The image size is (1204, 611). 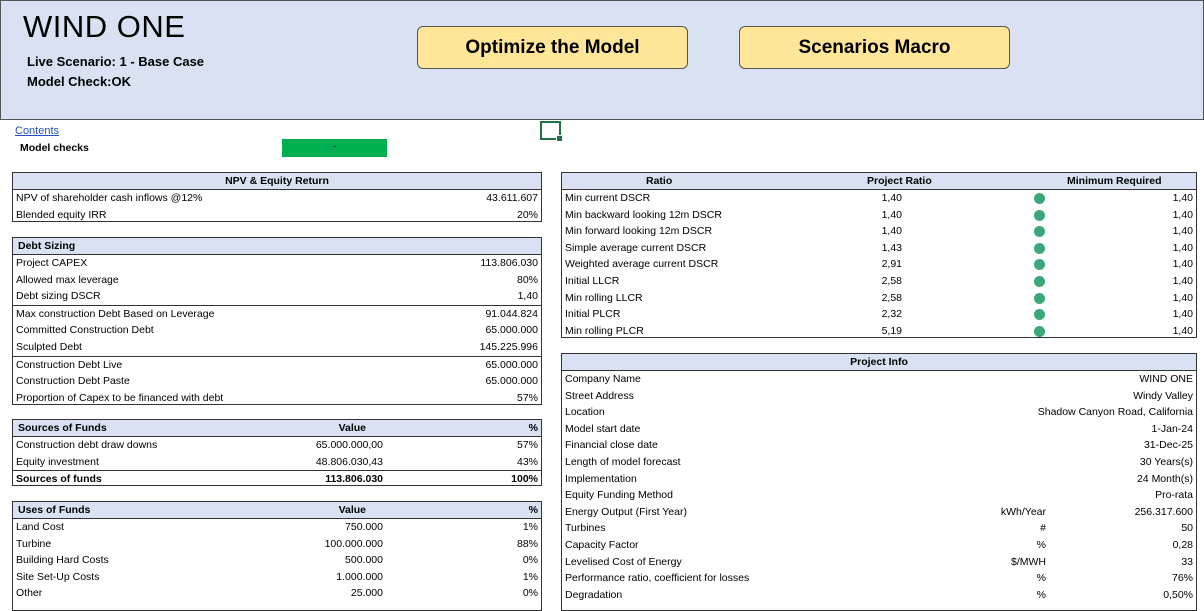 What do you see at coordinates (874, 47) in the screenshot?
I see `scenarios-macro-button: Scenarios Macro` at bounding box center [874, 47].